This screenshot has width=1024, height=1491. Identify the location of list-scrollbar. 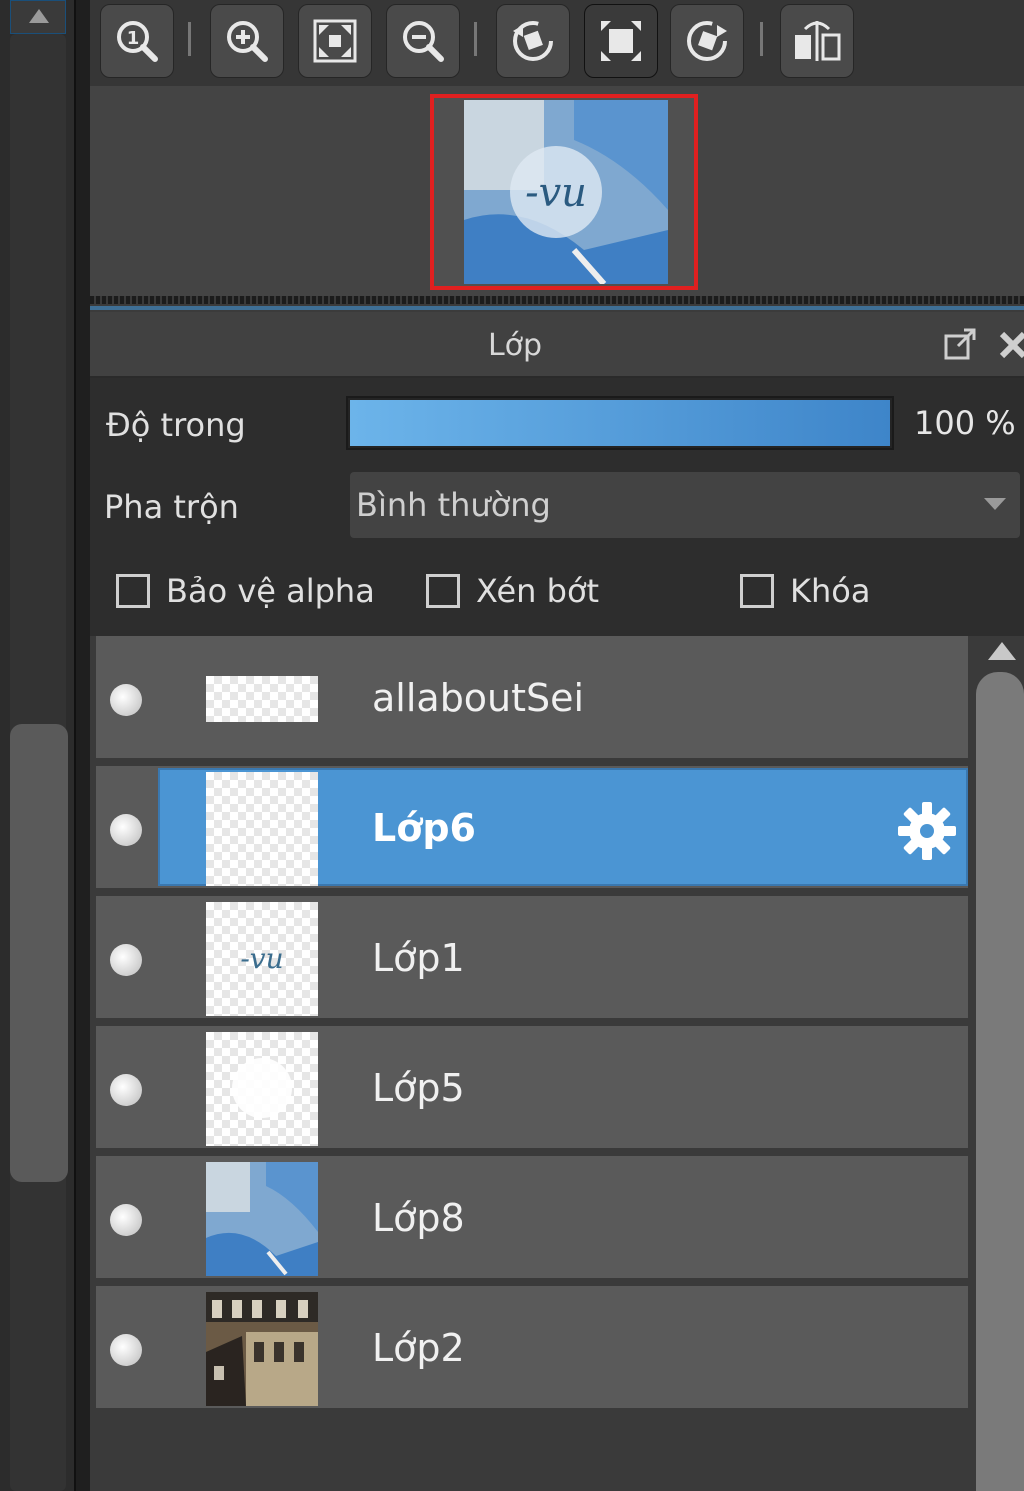
(1000, 1081).